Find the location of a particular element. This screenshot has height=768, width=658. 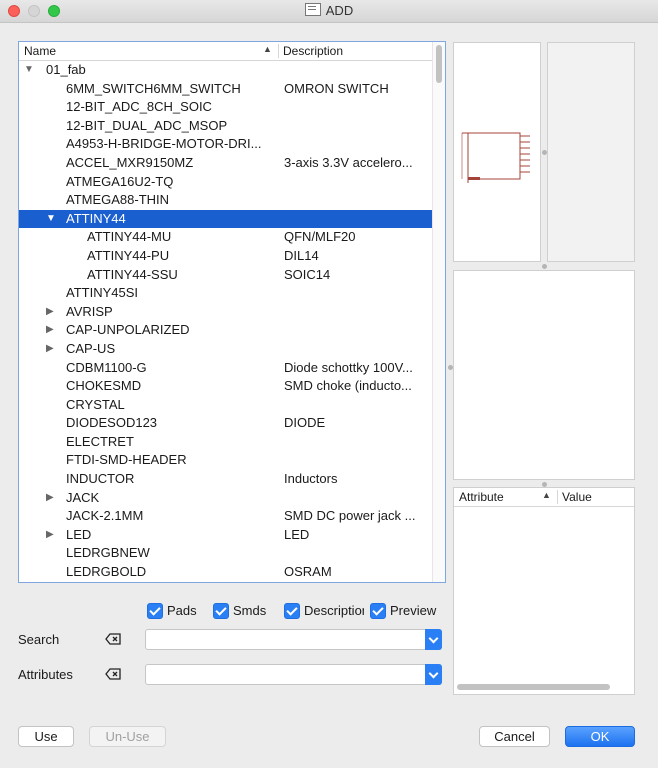

tree-row-name: 12-BIT_DUAL_ADC_MSOP is located at coordinates (147, 125).